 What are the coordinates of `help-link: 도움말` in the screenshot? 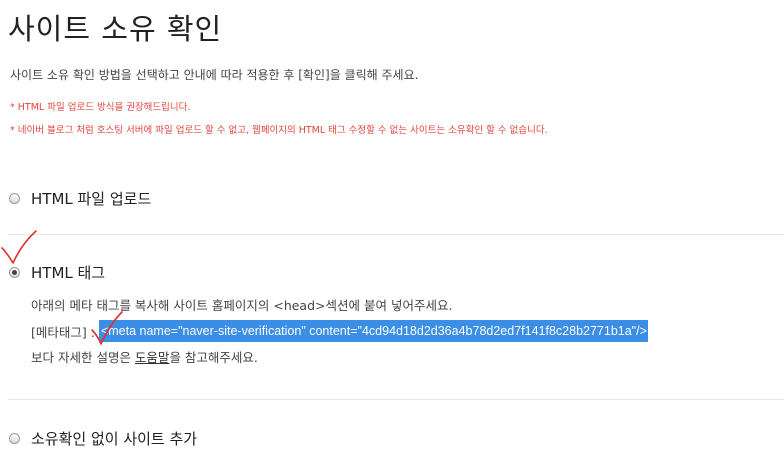 It's located at (152, 357).